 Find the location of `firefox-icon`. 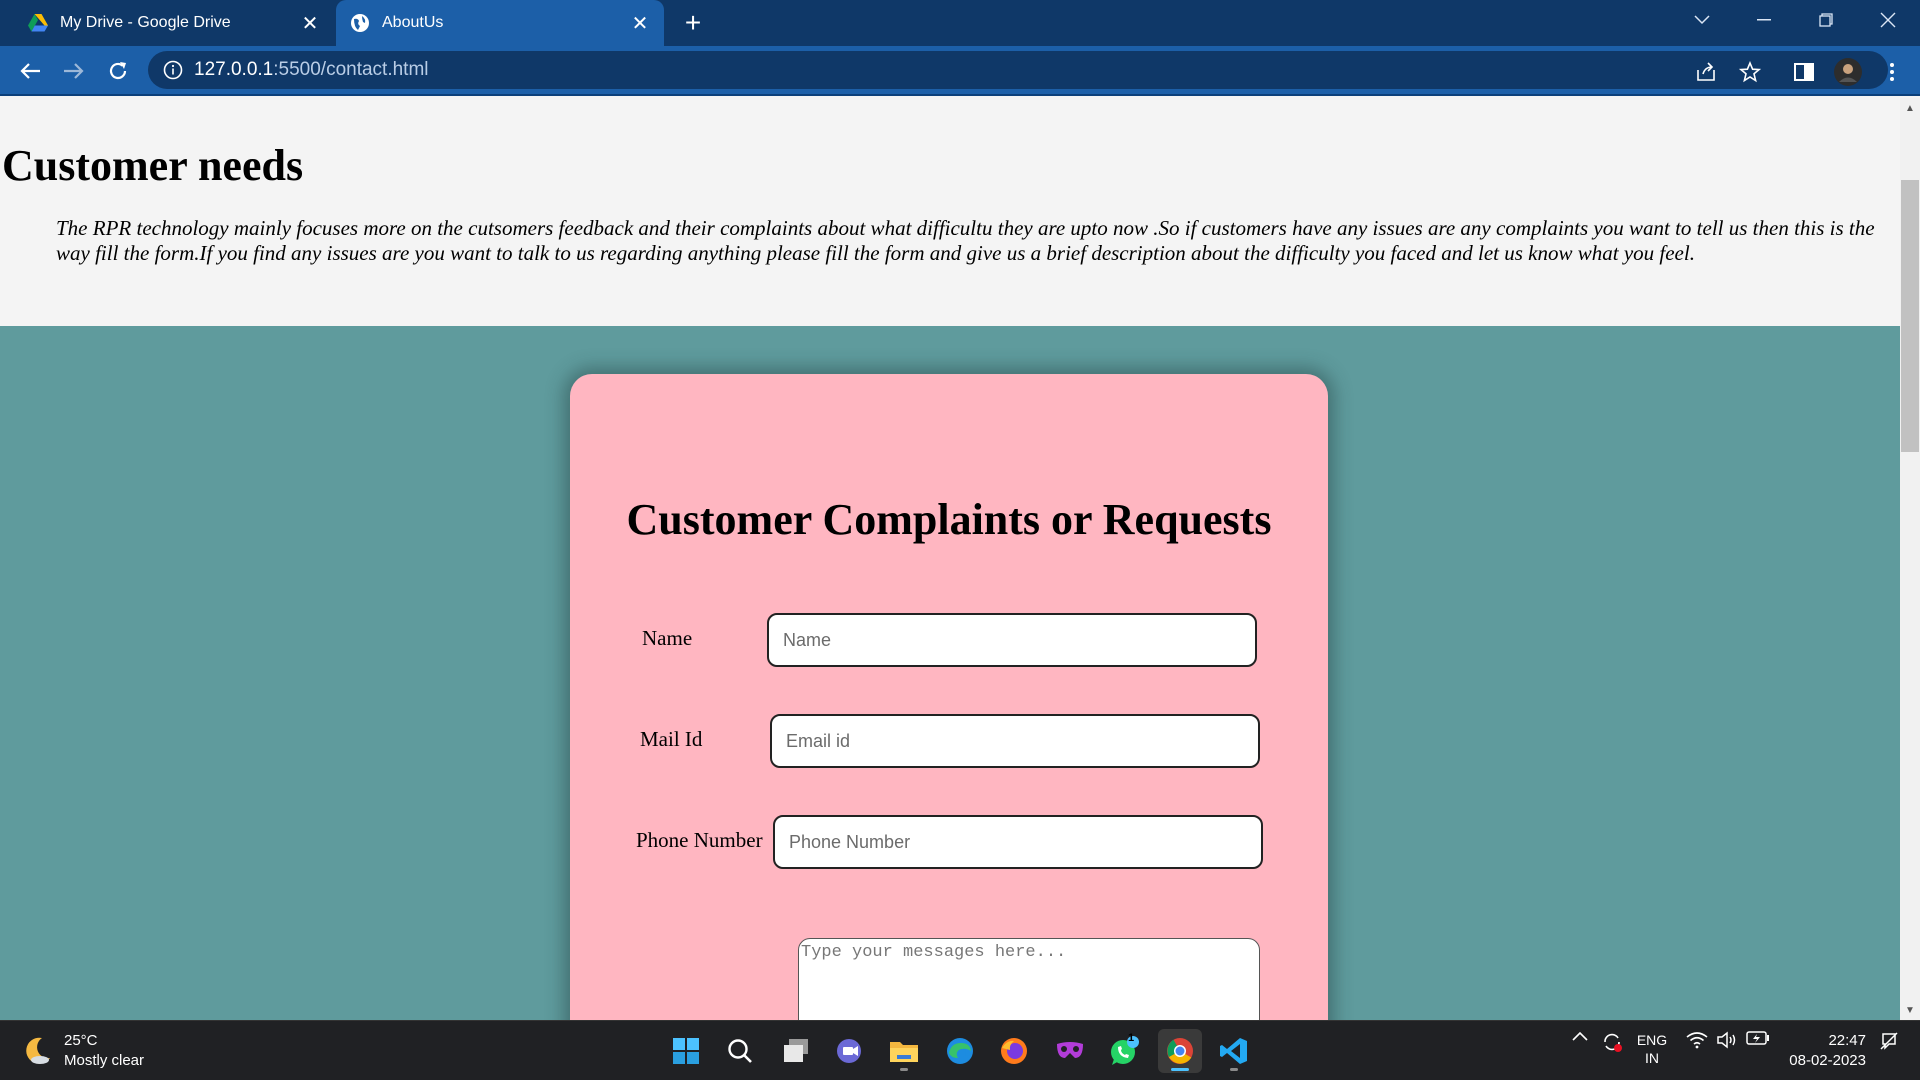

firefox-icon is located at coordinates (1014, 1051).